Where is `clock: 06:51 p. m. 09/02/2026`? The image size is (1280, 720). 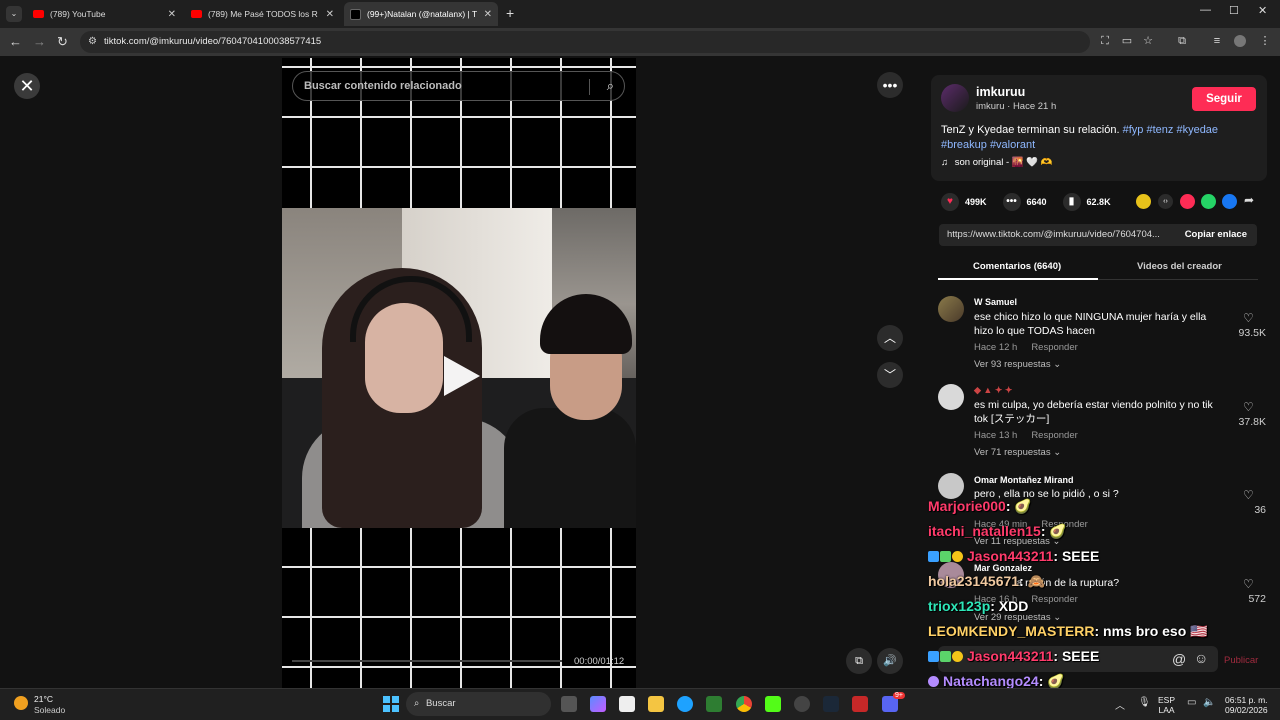
clock: 06:51 p. m. 09/02/2026 is located at coordinates (1246, 705).